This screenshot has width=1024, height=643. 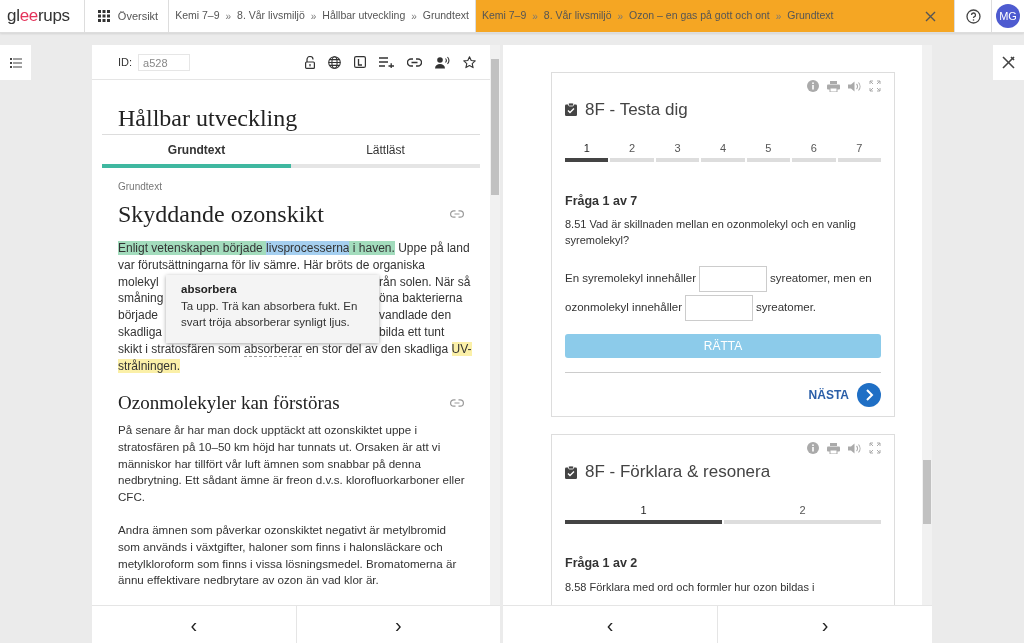 What do you see at coordinates (768, 151) in the screenshot?
I see `step-tab: 5` at bounding box center [768, 151].